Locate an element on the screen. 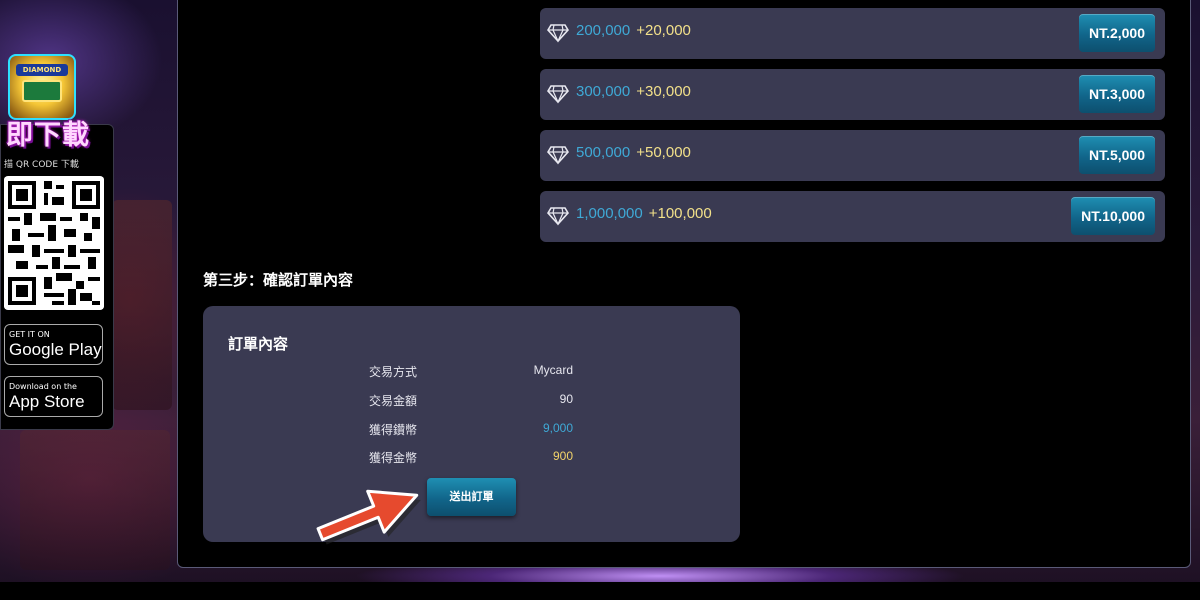  diamonds-gained-label: 獲得鑽幣 is located at coordinates (393, 430).